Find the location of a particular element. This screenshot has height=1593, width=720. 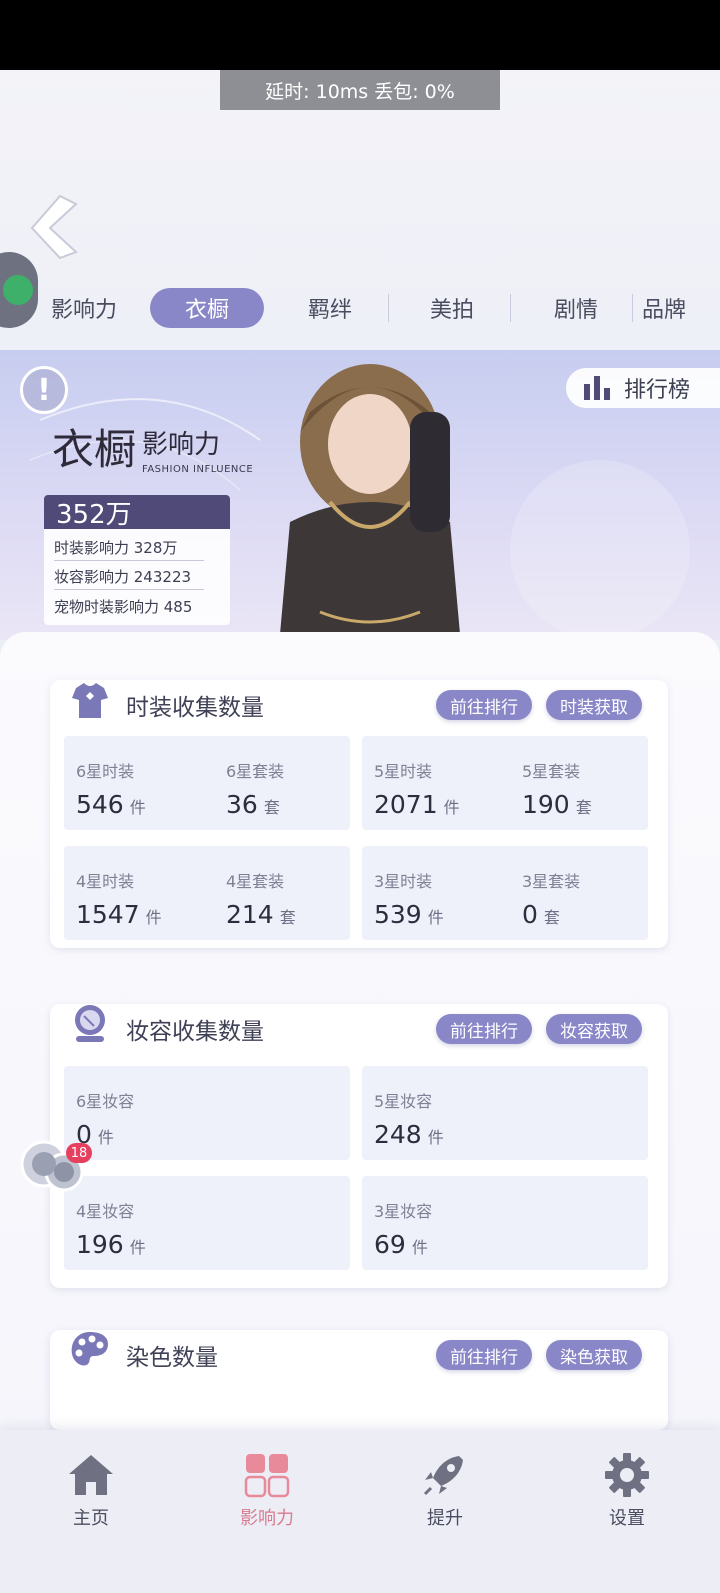

stat-4star-fashion: 4星时装 1547 件 is located at coordinates (119, 900).